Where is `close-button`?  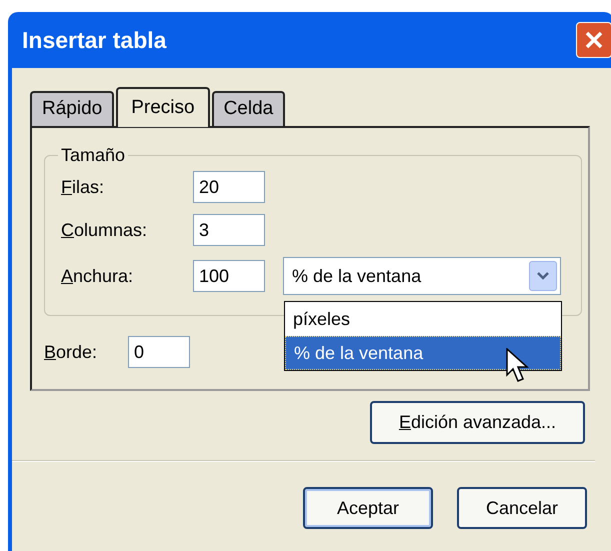 close-button is located at coordinates (593, 40).